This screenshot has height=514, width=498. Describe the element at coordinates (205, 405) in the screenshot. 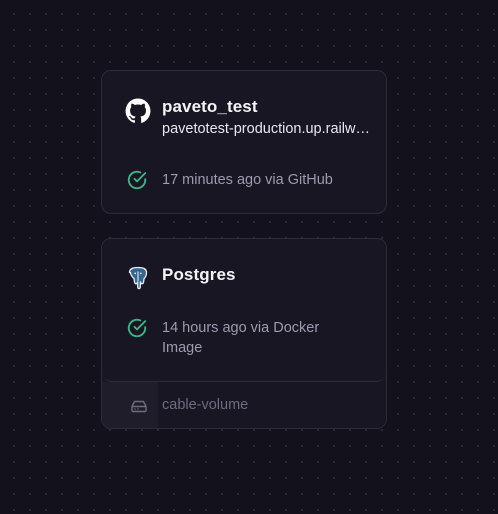

I see `volume-name: cable-volume` at that location.